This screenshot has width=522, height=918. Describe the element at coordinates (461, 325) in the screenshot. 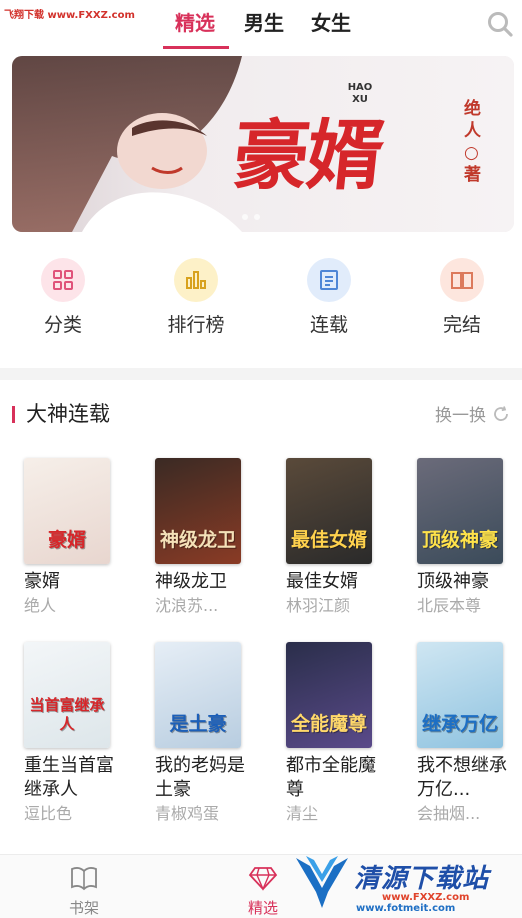

I see `nav-label: 完结` at that location.